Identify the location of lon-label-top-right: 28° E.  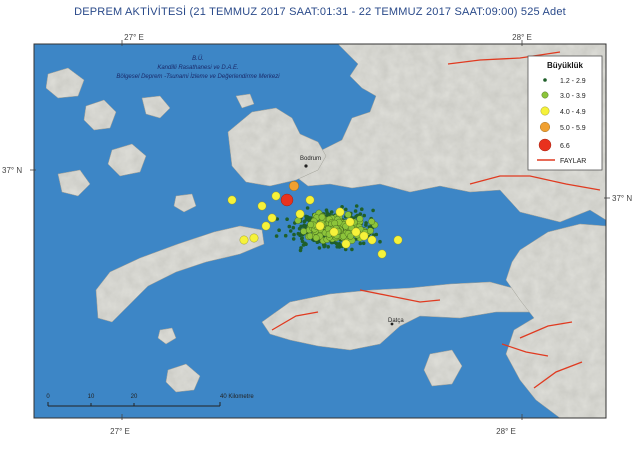
(522, 37).